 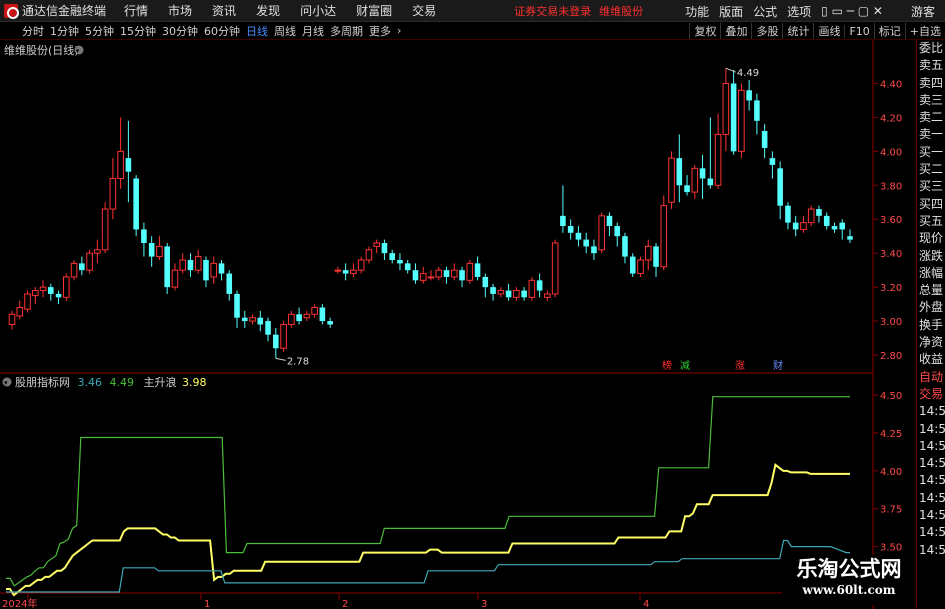 What do you see at coordinates (180, 10) in the screenshot?
I see `menu-shichang: 市场` at bounding box center [180, 10].